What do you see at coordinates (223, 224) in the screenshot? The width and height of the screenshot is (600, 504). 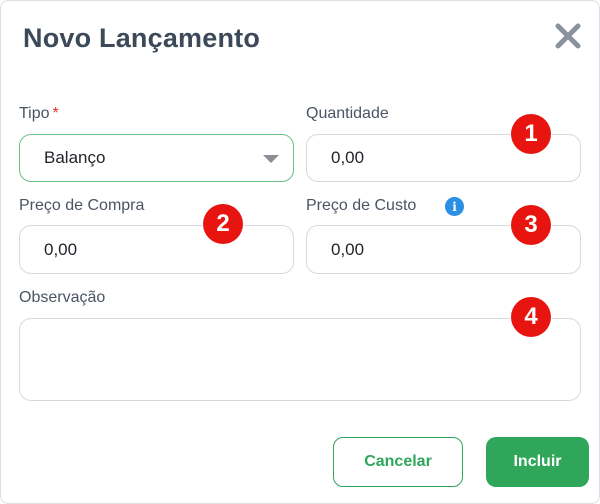 I see `annotation-badge-2: 2` at bounding box center [223, 224].